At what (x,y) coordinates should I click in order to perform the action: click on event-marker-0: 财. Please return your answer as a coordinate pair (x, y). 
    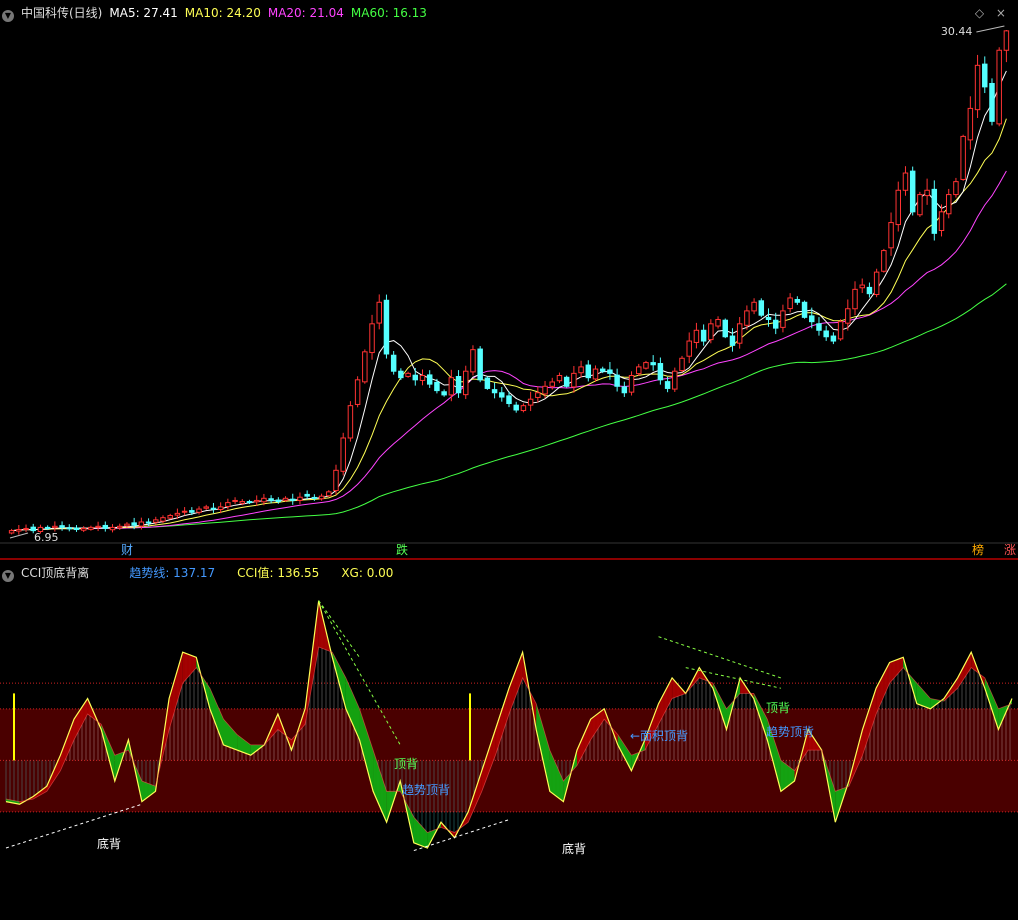
    Looking at the image, I should click on (127, 550).